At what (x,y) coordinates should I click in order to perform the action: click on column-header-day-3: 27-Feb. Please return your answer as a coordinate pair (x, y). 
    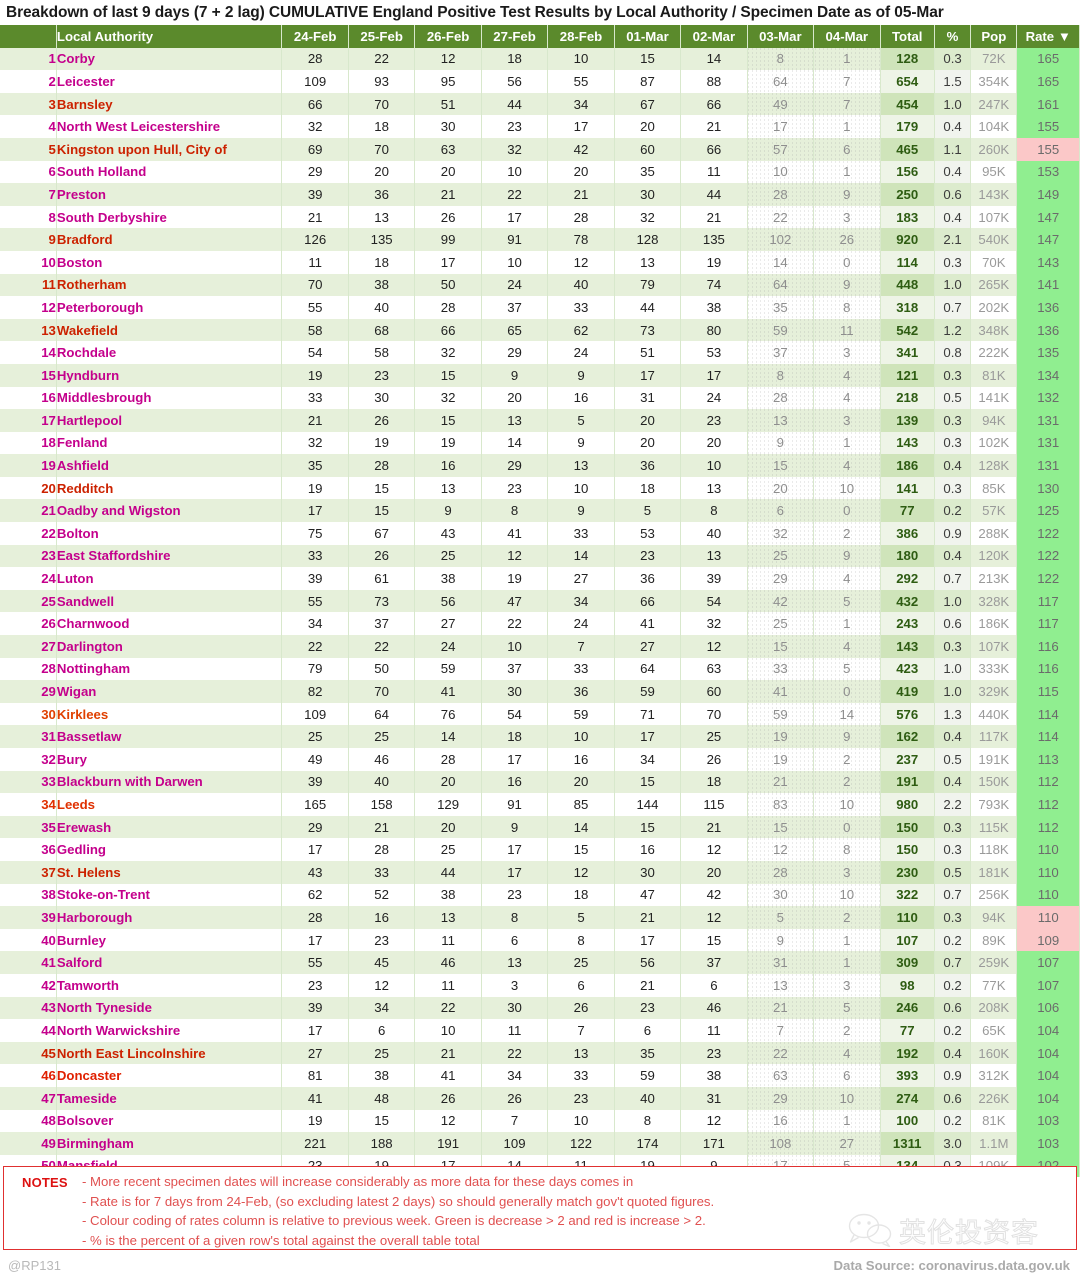
    Looking at the image, I should click on (515, 36).